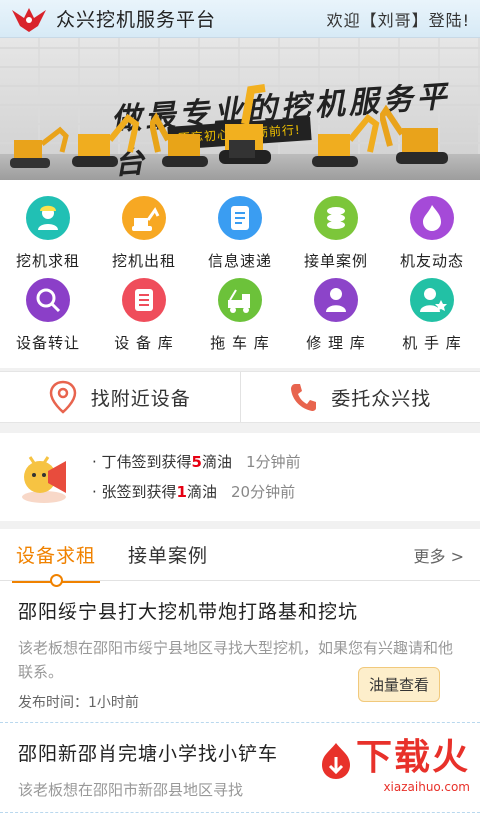 The image size is (480, 813). I want to click on logo-icon, so click(29, 19).